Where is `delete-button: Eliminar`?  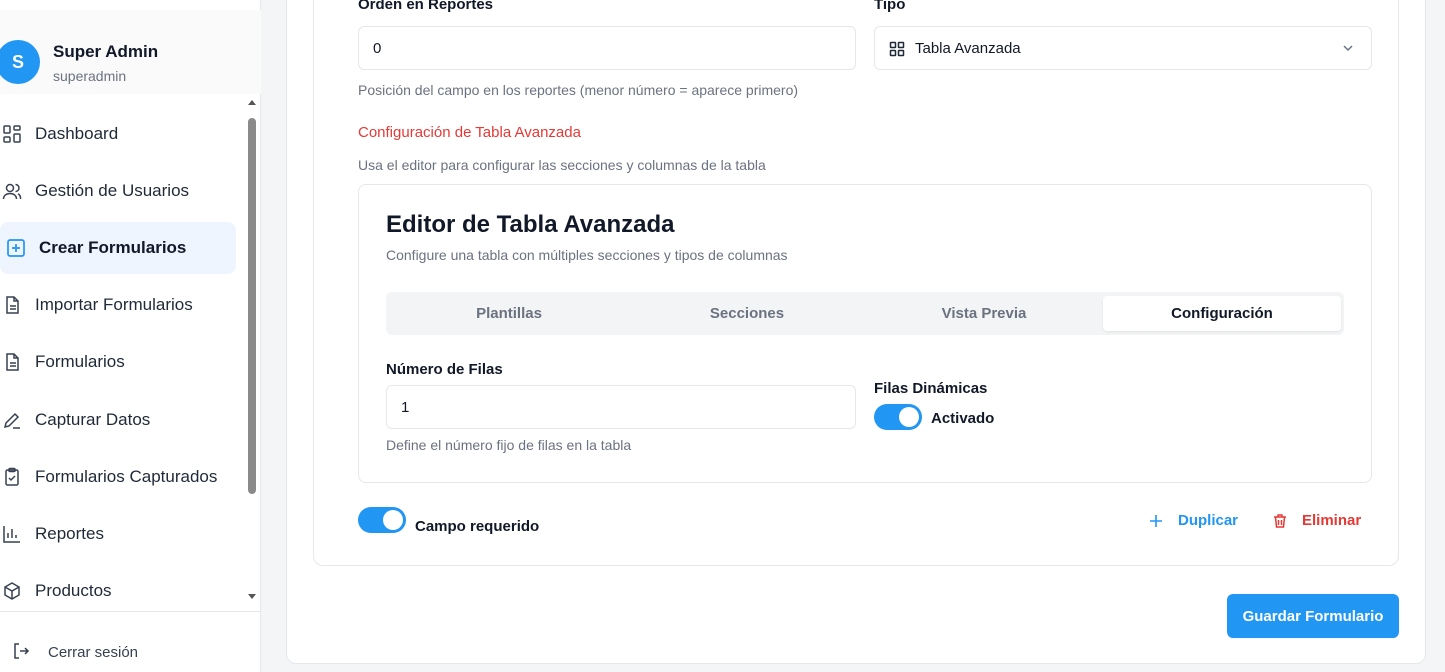 delete-button: Eliminar is located at coordinates (1316, 520).